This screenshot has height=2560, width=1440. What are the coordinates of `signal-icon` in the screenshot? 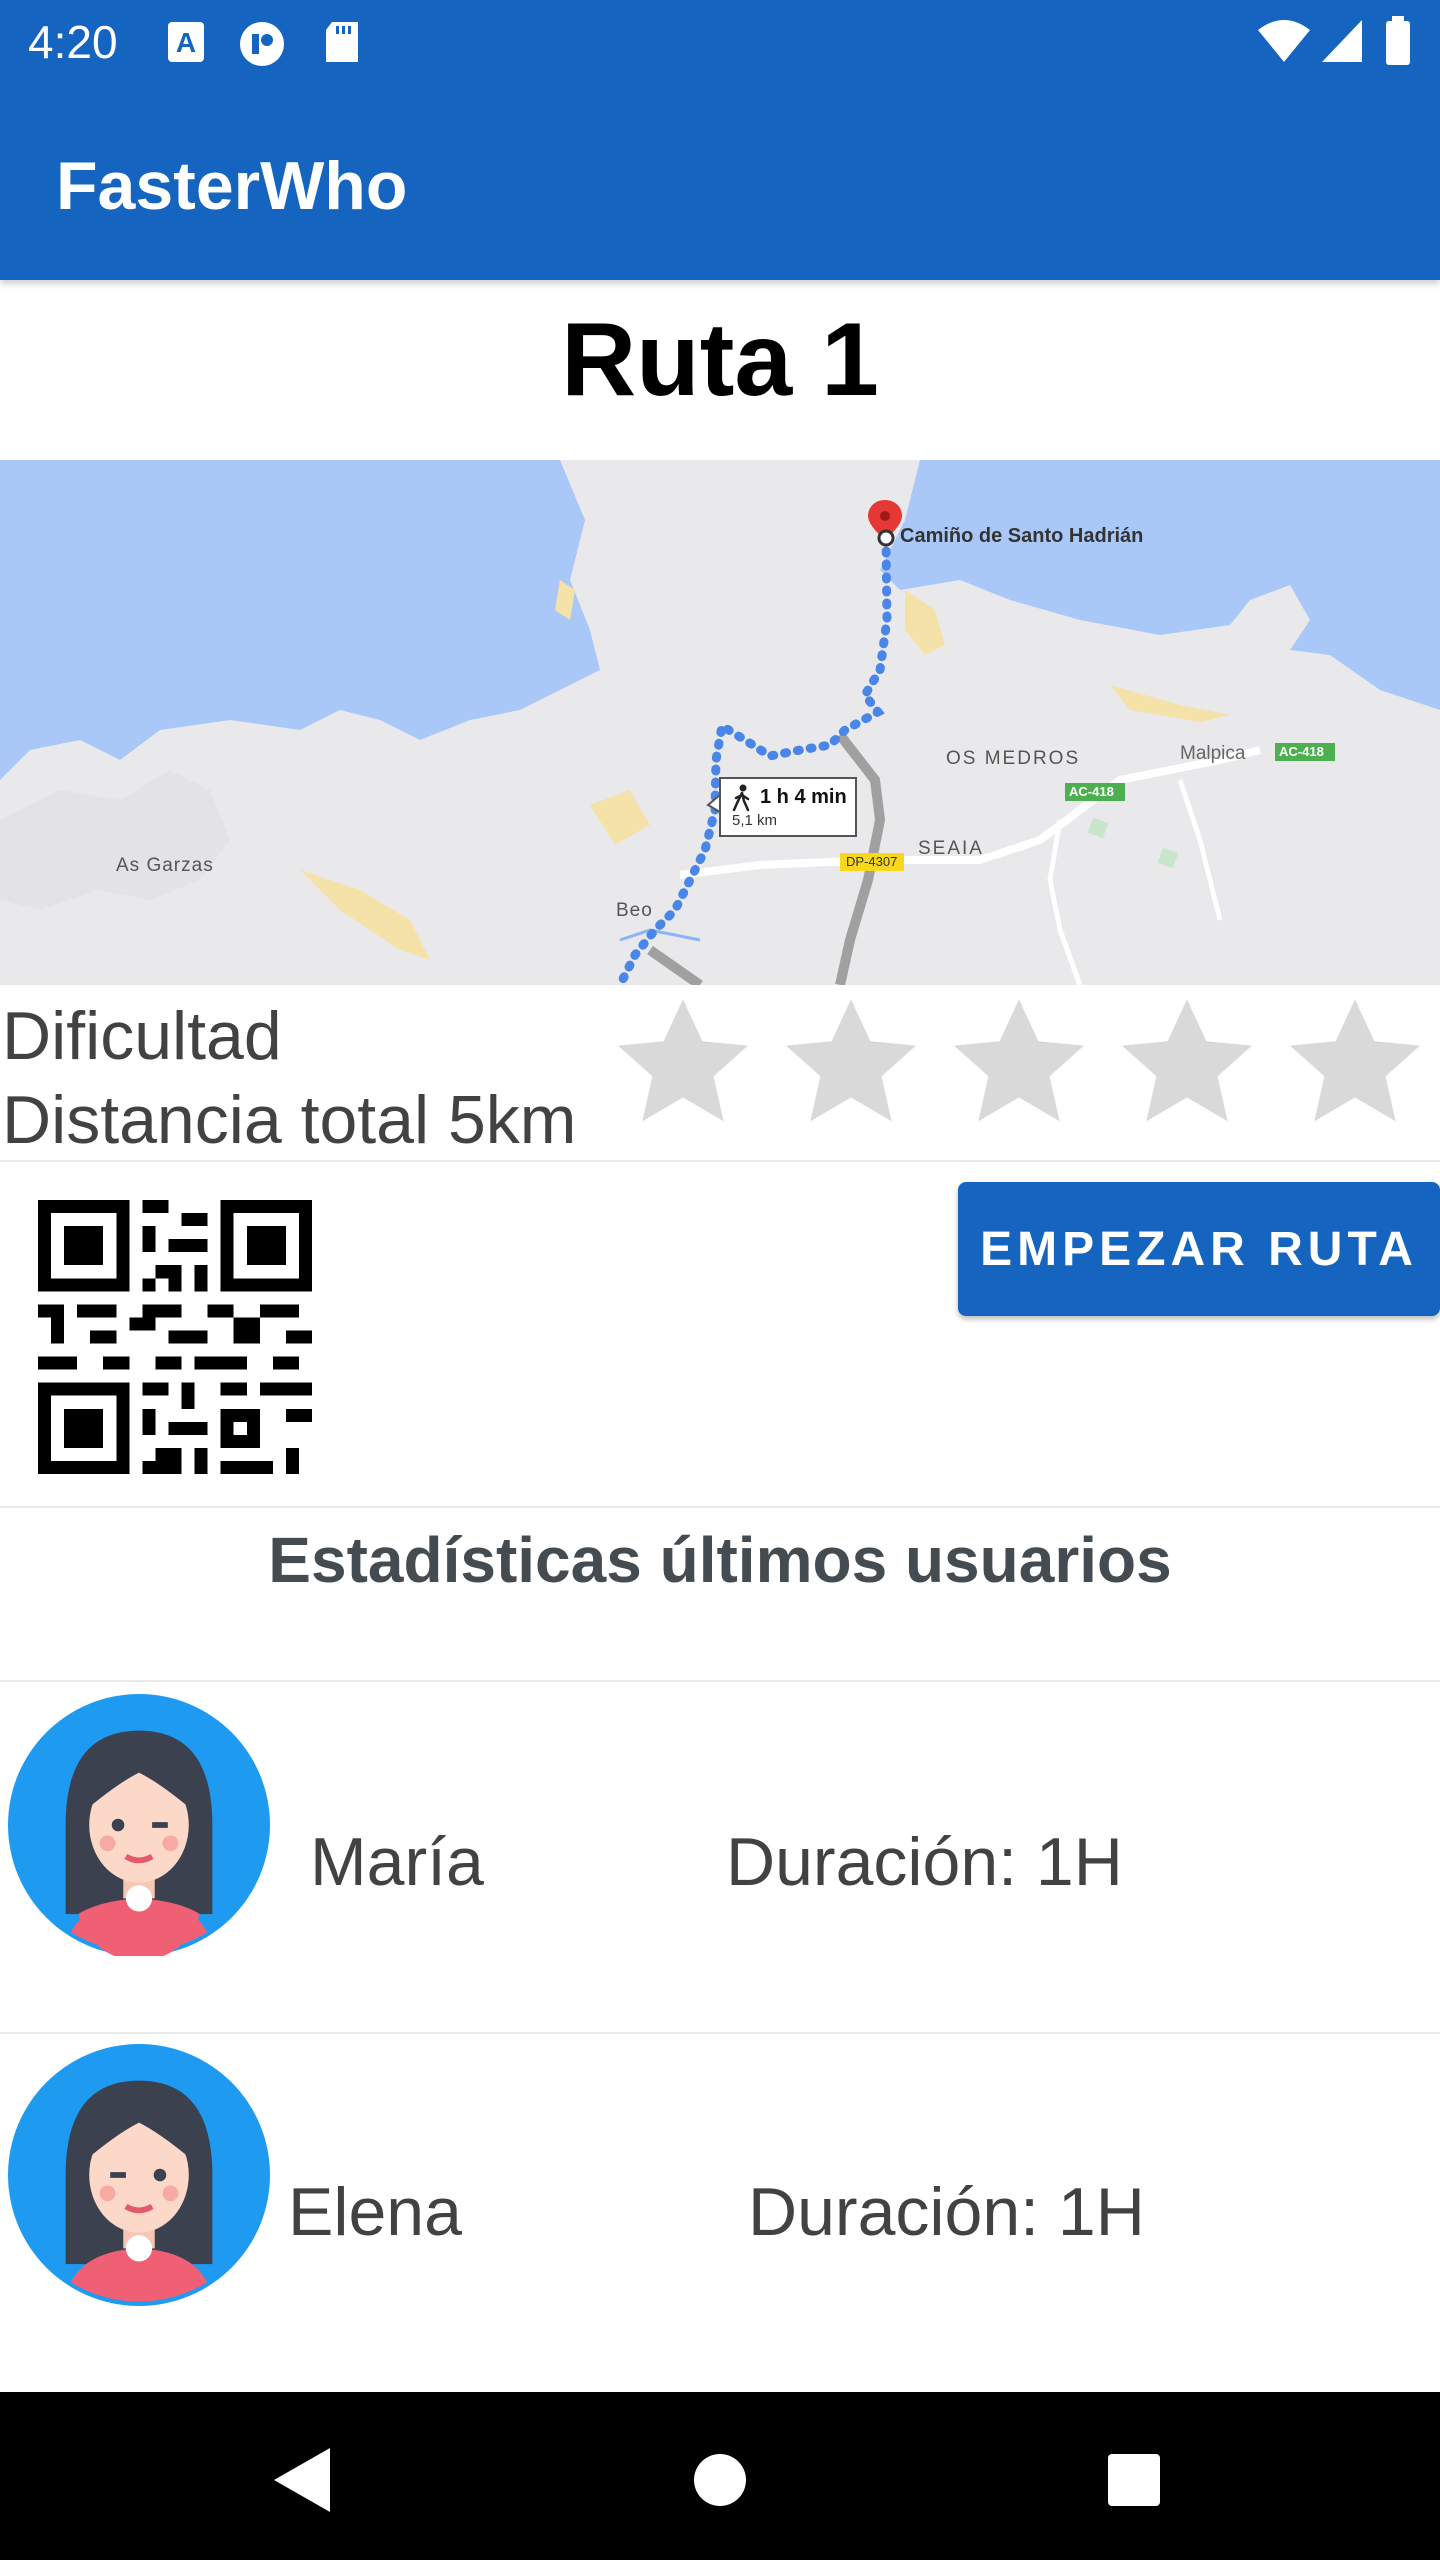 It's located at (1342, 41).